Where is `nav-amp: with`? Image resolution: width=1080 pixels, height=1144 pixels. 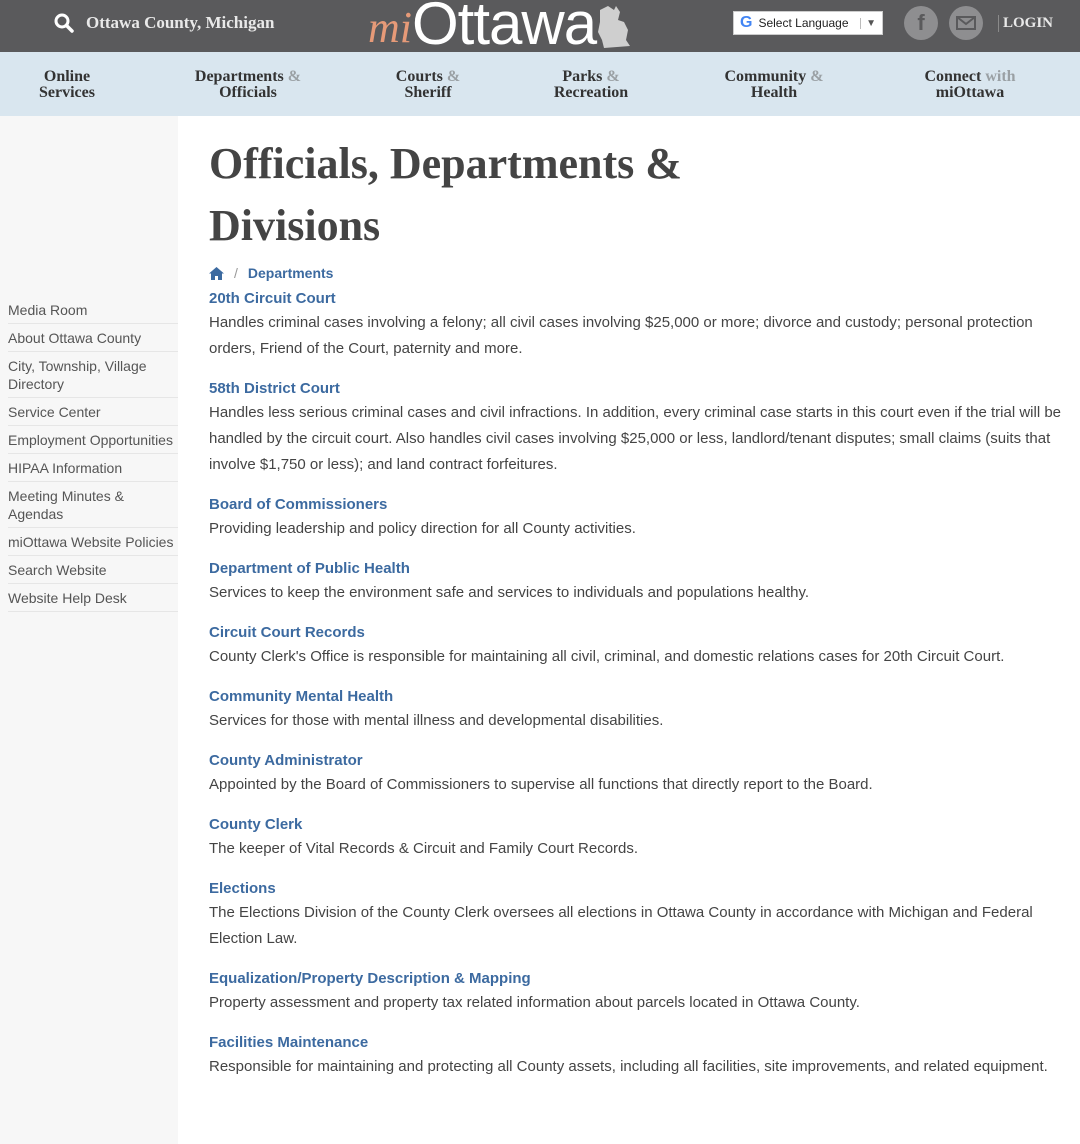 nav-amp: with is located at coordinates (1000, 76).